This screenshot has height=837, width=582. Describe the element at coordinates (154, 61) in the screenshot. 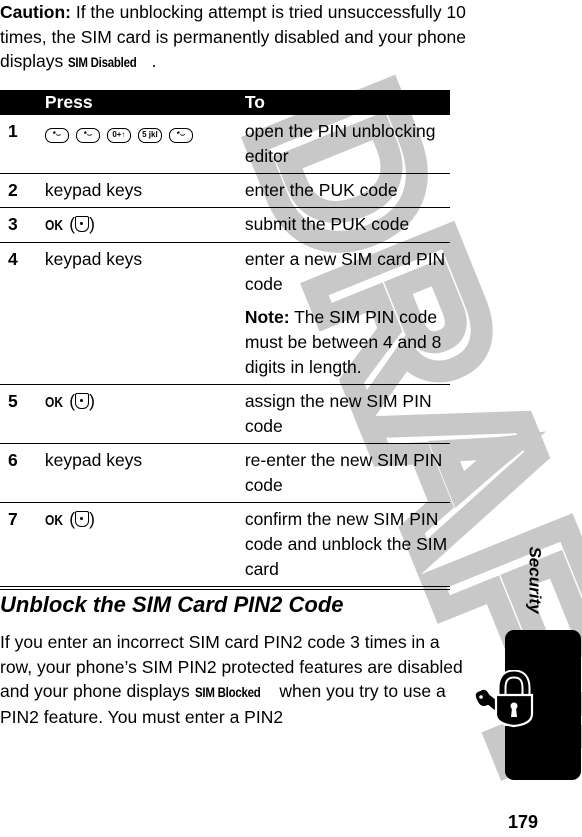

I see `caution-end: .` at that location.